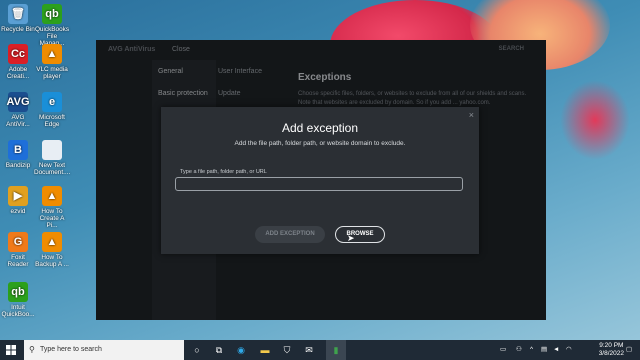 The width and height of the screenshot is (640, 360). Describe the element at coordinates (32, 349) in the screenshot. I see `search-icon: ⚲` at that location.